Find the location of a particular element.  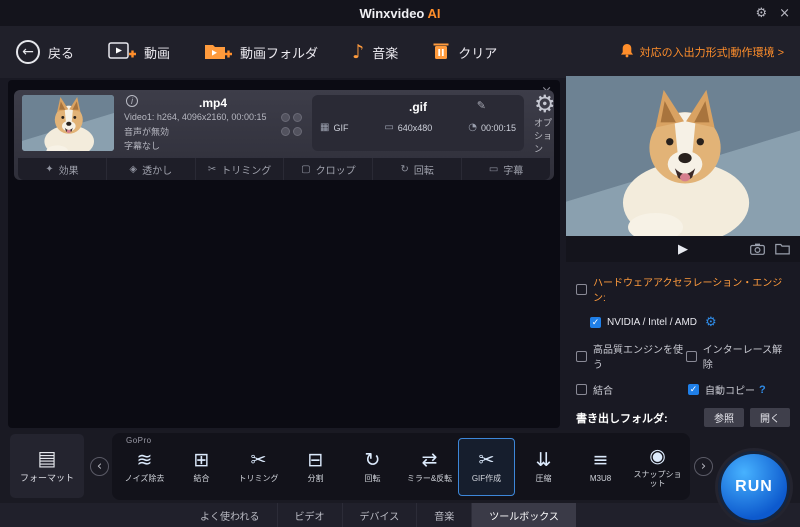

audio-track-info: 音声が無効 is located at coordinates (147, 131).